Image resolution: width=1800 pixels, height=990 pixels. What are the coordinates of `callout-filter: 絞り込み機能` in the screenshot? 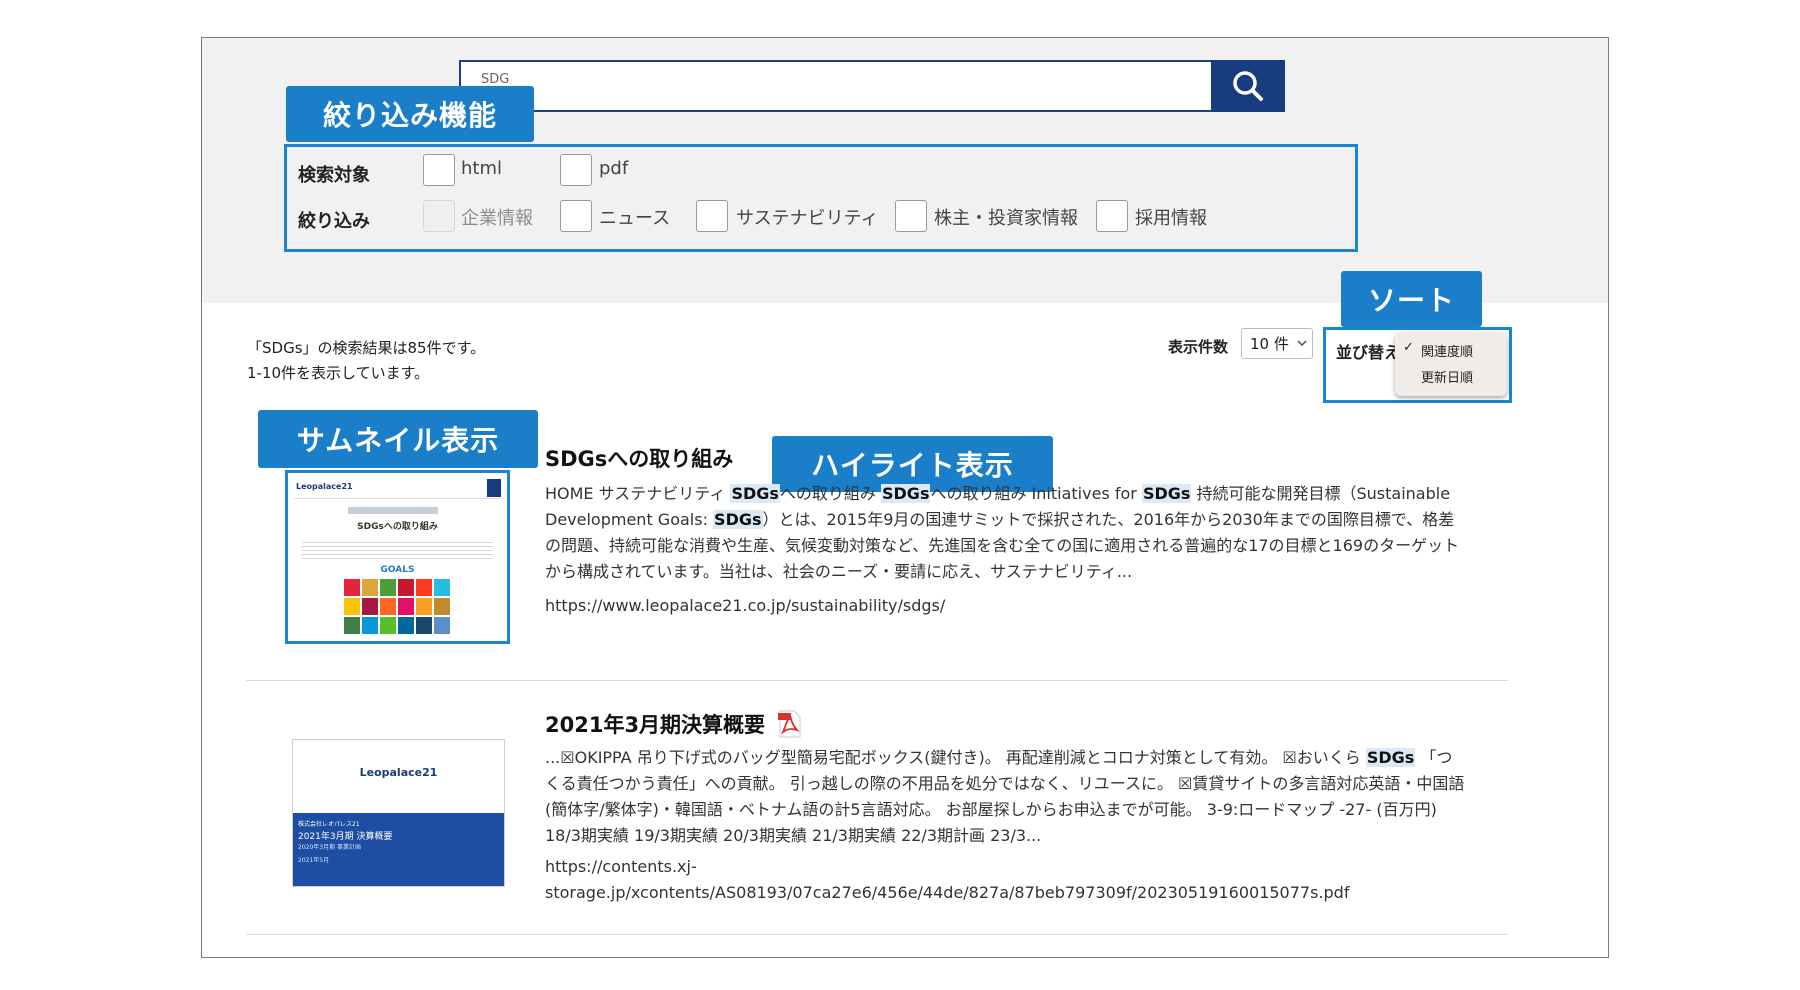 It's located at (410, 114).